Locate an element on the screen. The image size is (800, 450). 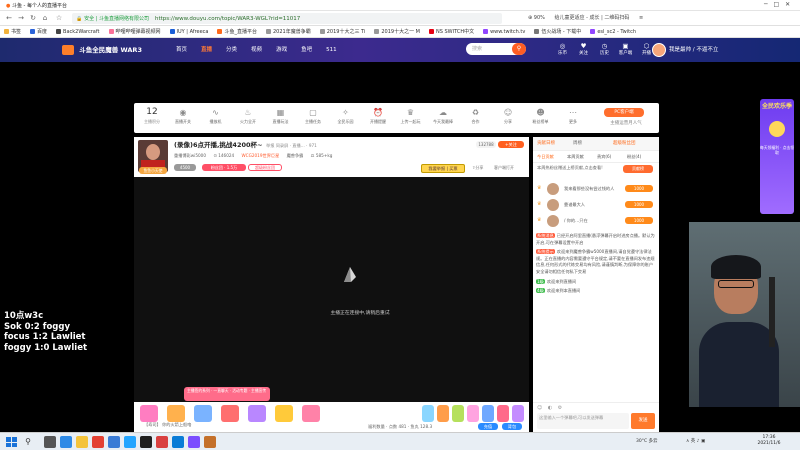
music-icon is located at coordinates (162, 442).